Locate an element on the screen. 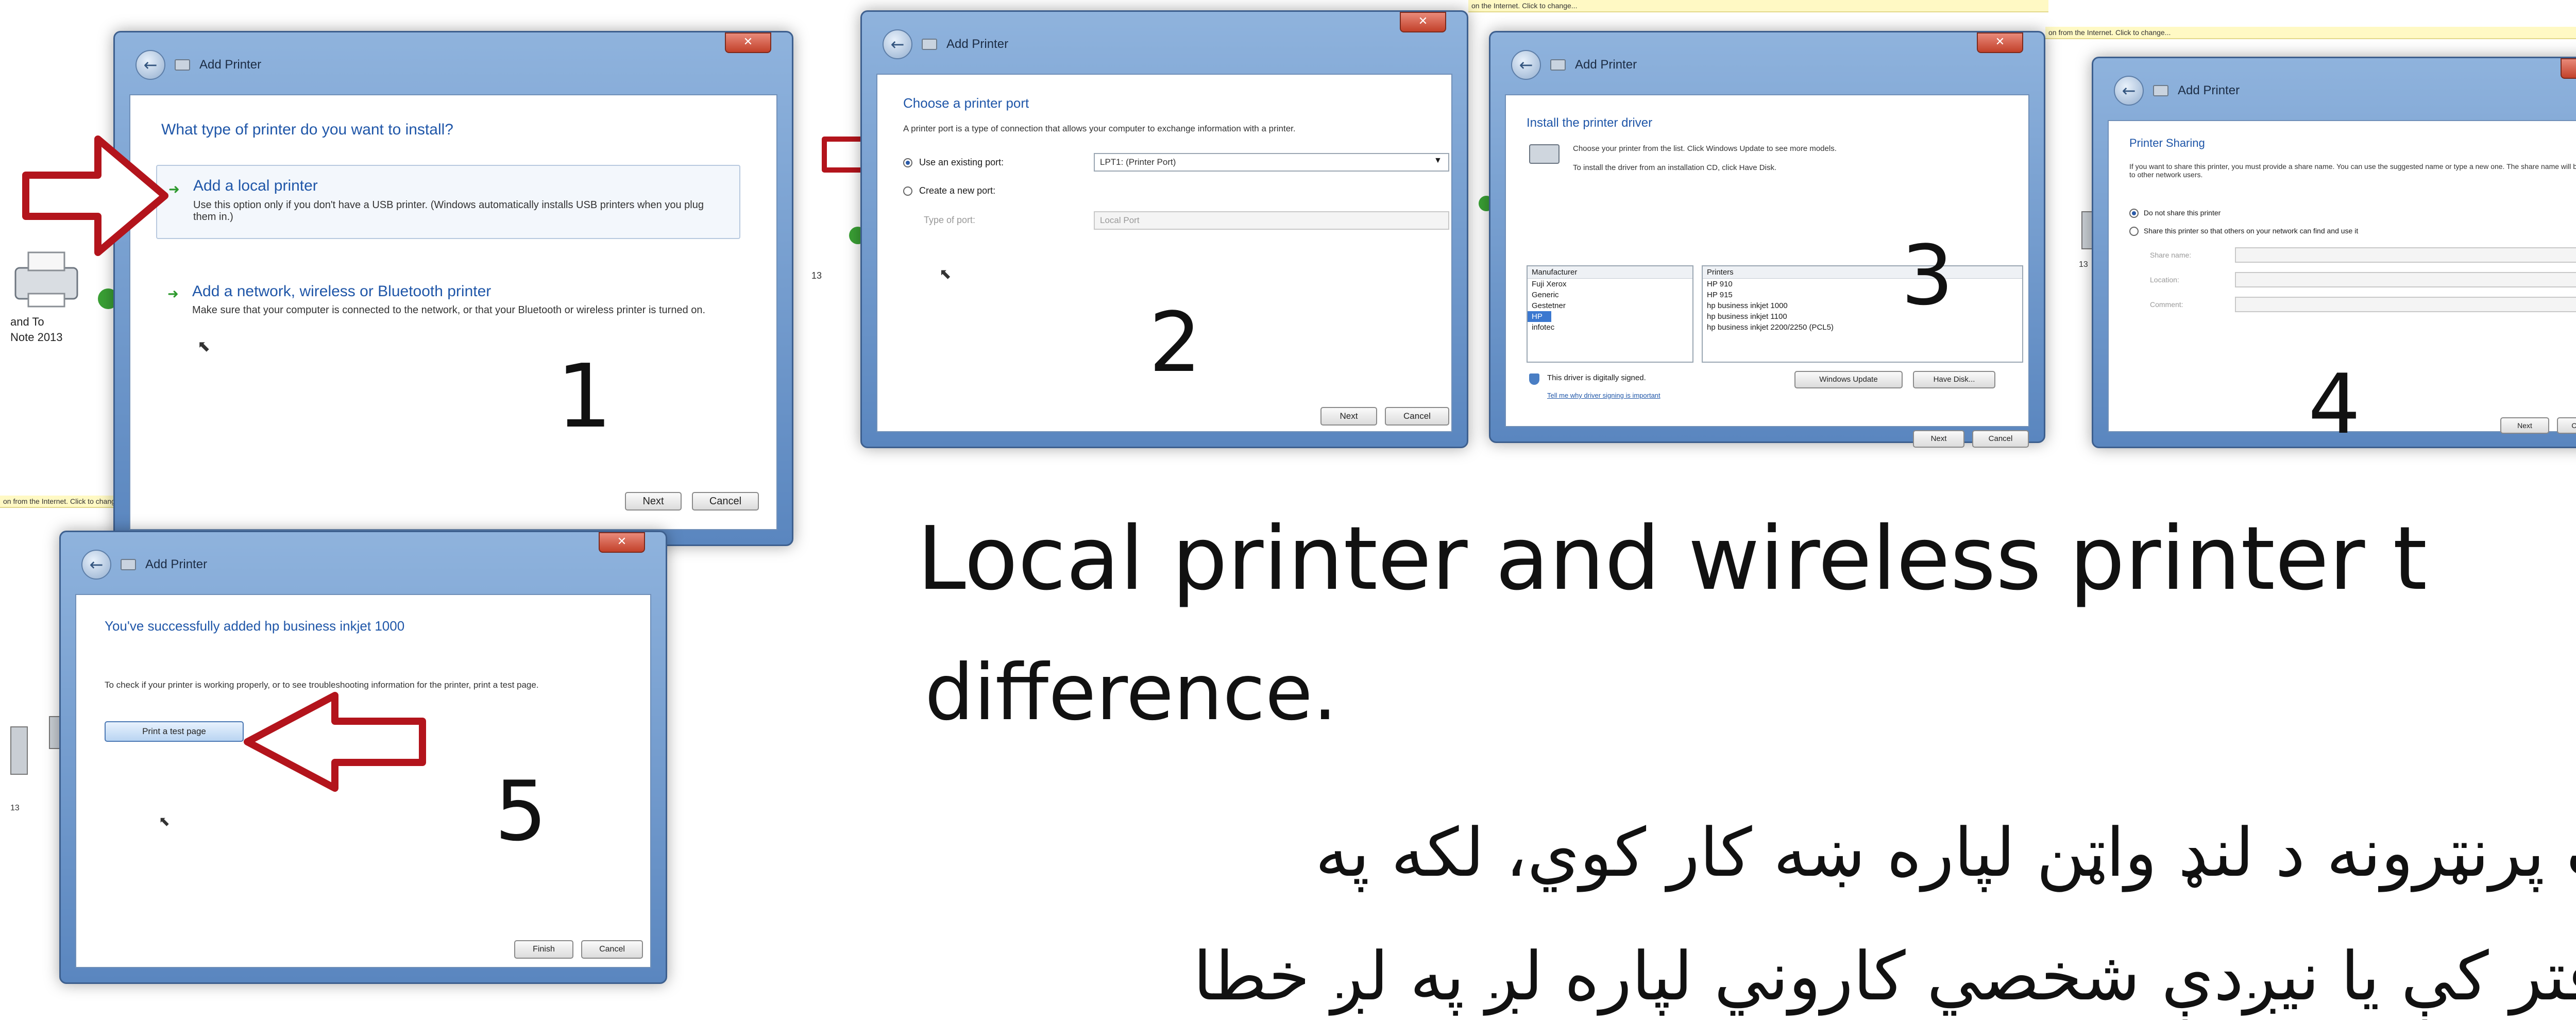  radio-no-share: Do not share this printer is located at coordinates (2175, 213).